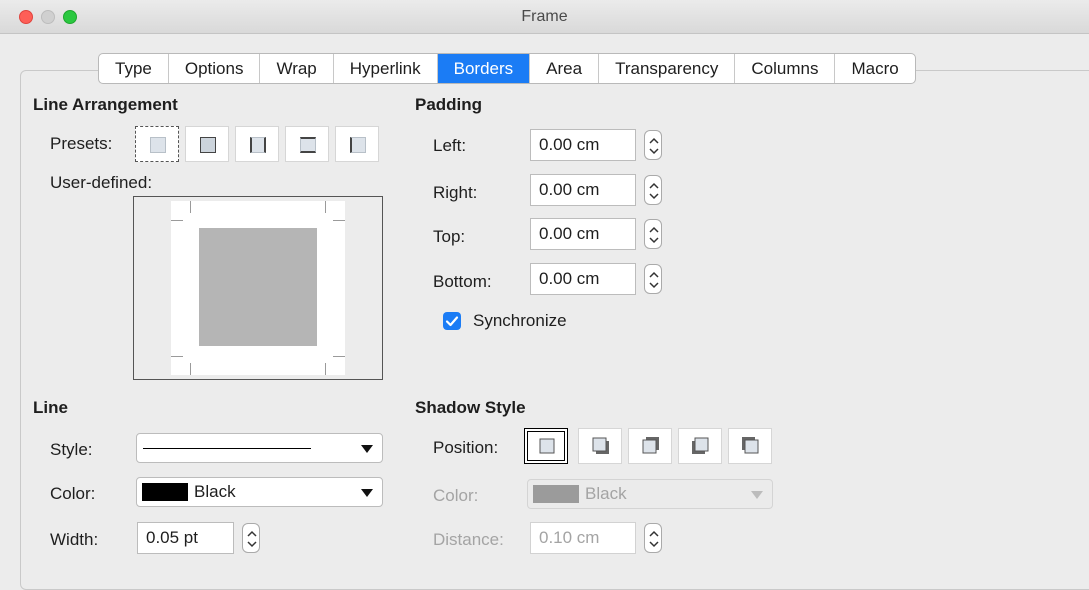 This screenshot has height=590, width=1089. What do you see at coordinates (259, 492) in the screenshot?
I see `line-color-dropdown: Black` at bounding box center [259, 492].